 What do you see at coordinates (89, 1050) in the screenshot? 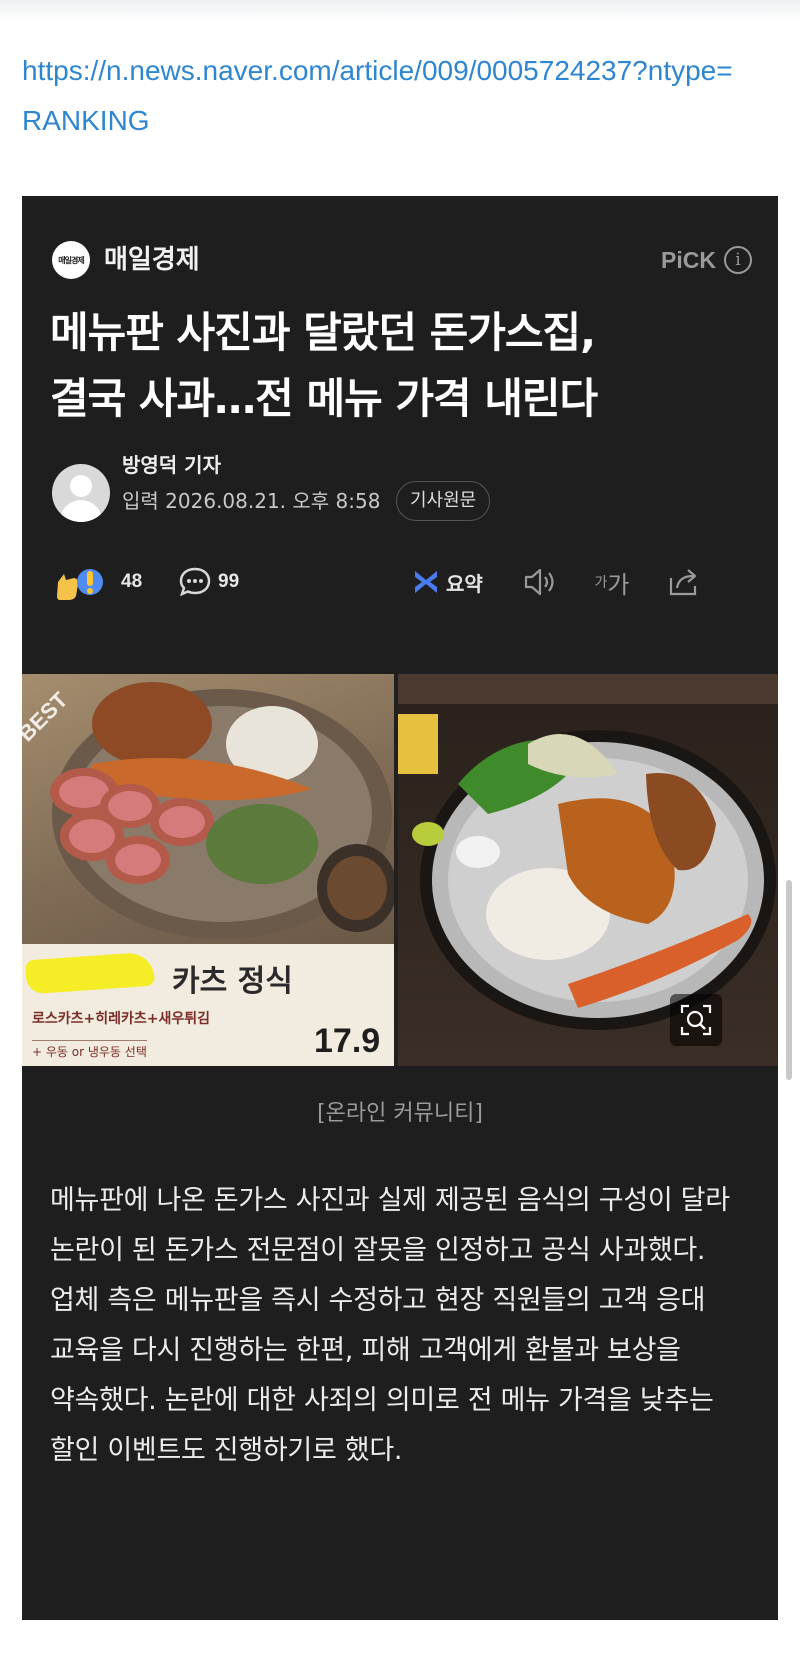
I see `menu-option: + 우동 or 냉우동 선택` at bounding box center [89, 1050].